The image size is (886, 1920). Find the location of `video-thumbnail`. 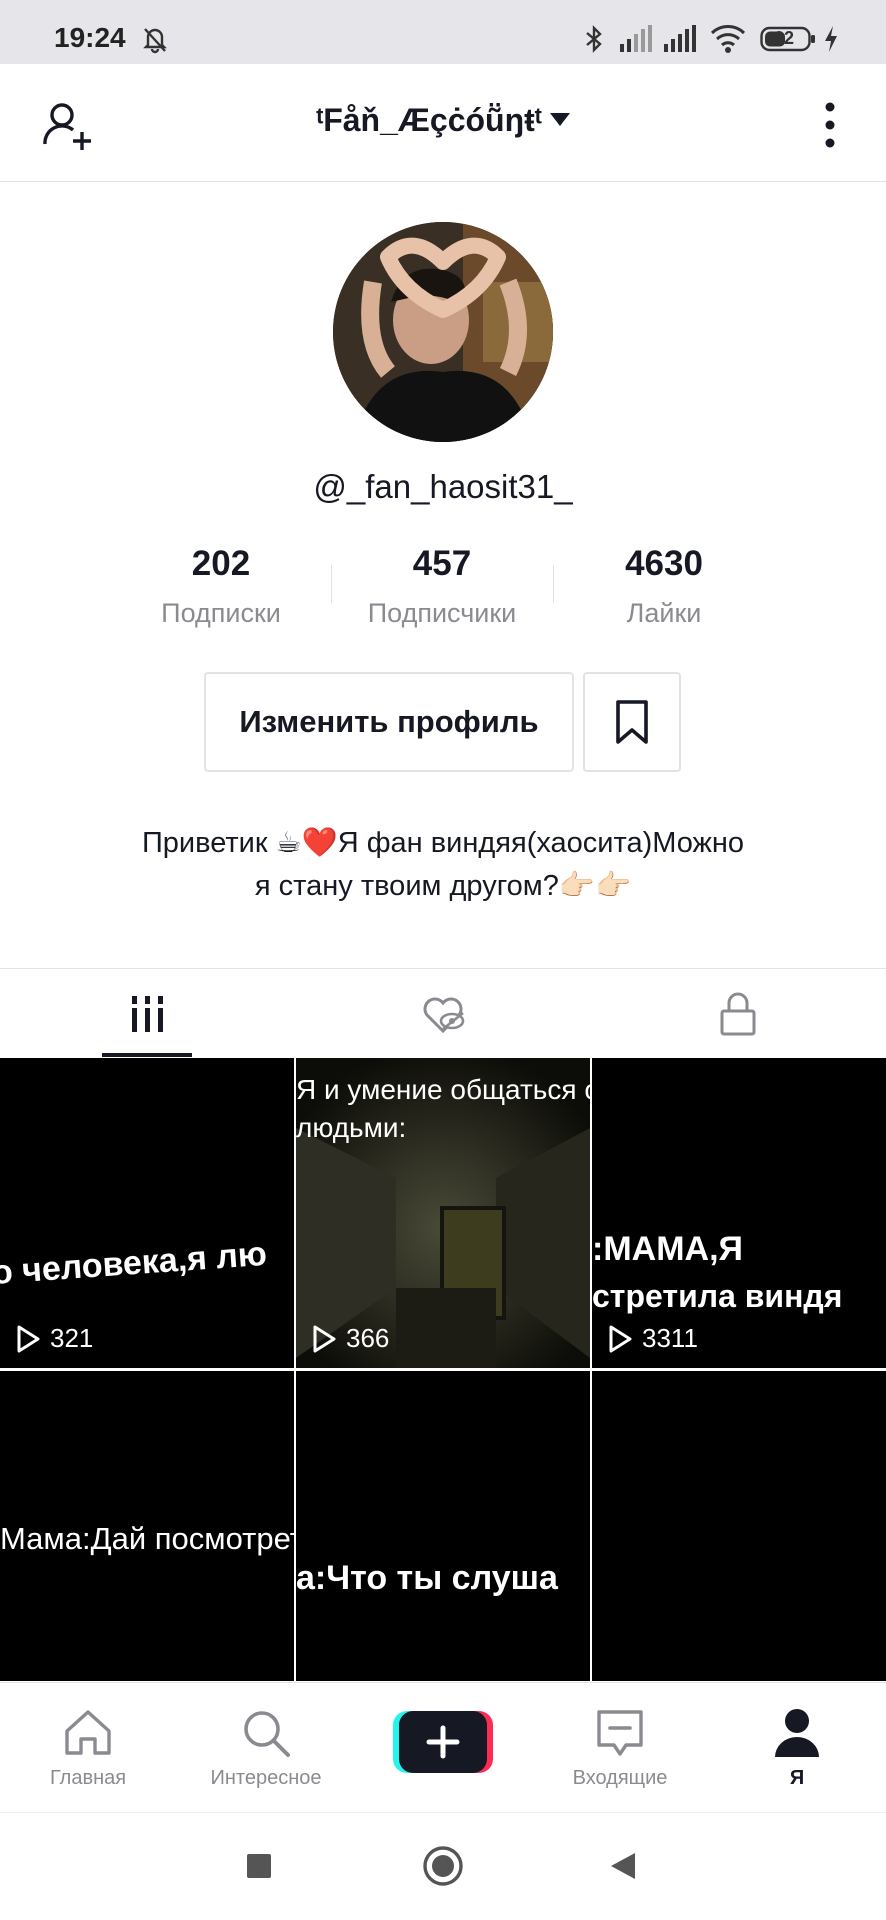

video-thumbnail is located at coordinates (739, 1526).